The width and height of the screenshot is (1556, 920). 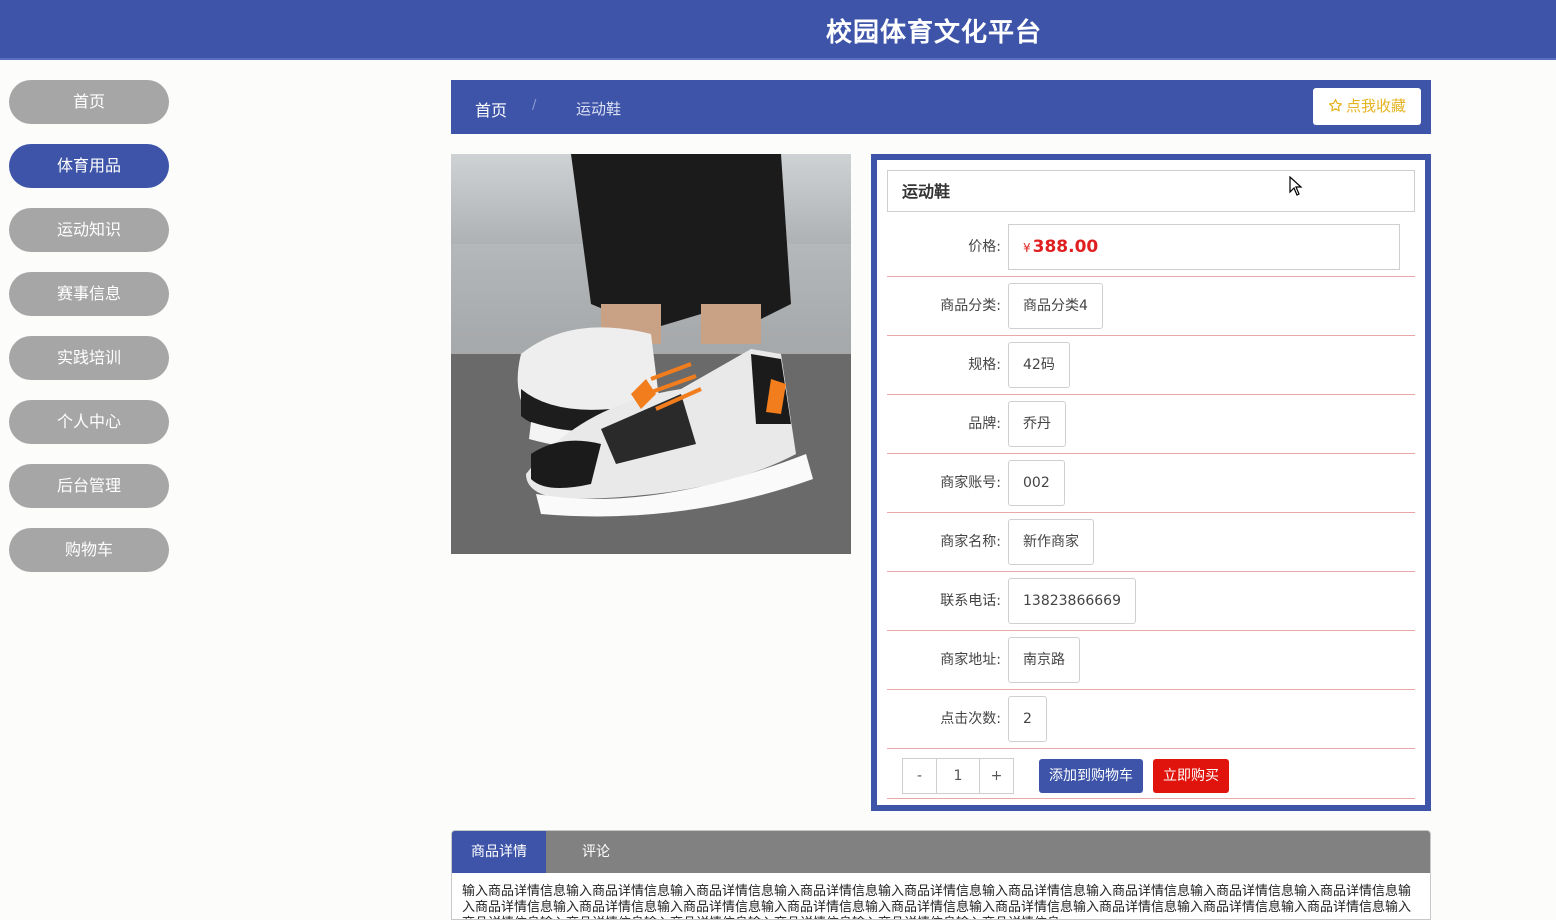 What do you see at coordinates (984, 247) in the screenshot?
I see `price-label: 价格:` at bounding box center [984, 247].